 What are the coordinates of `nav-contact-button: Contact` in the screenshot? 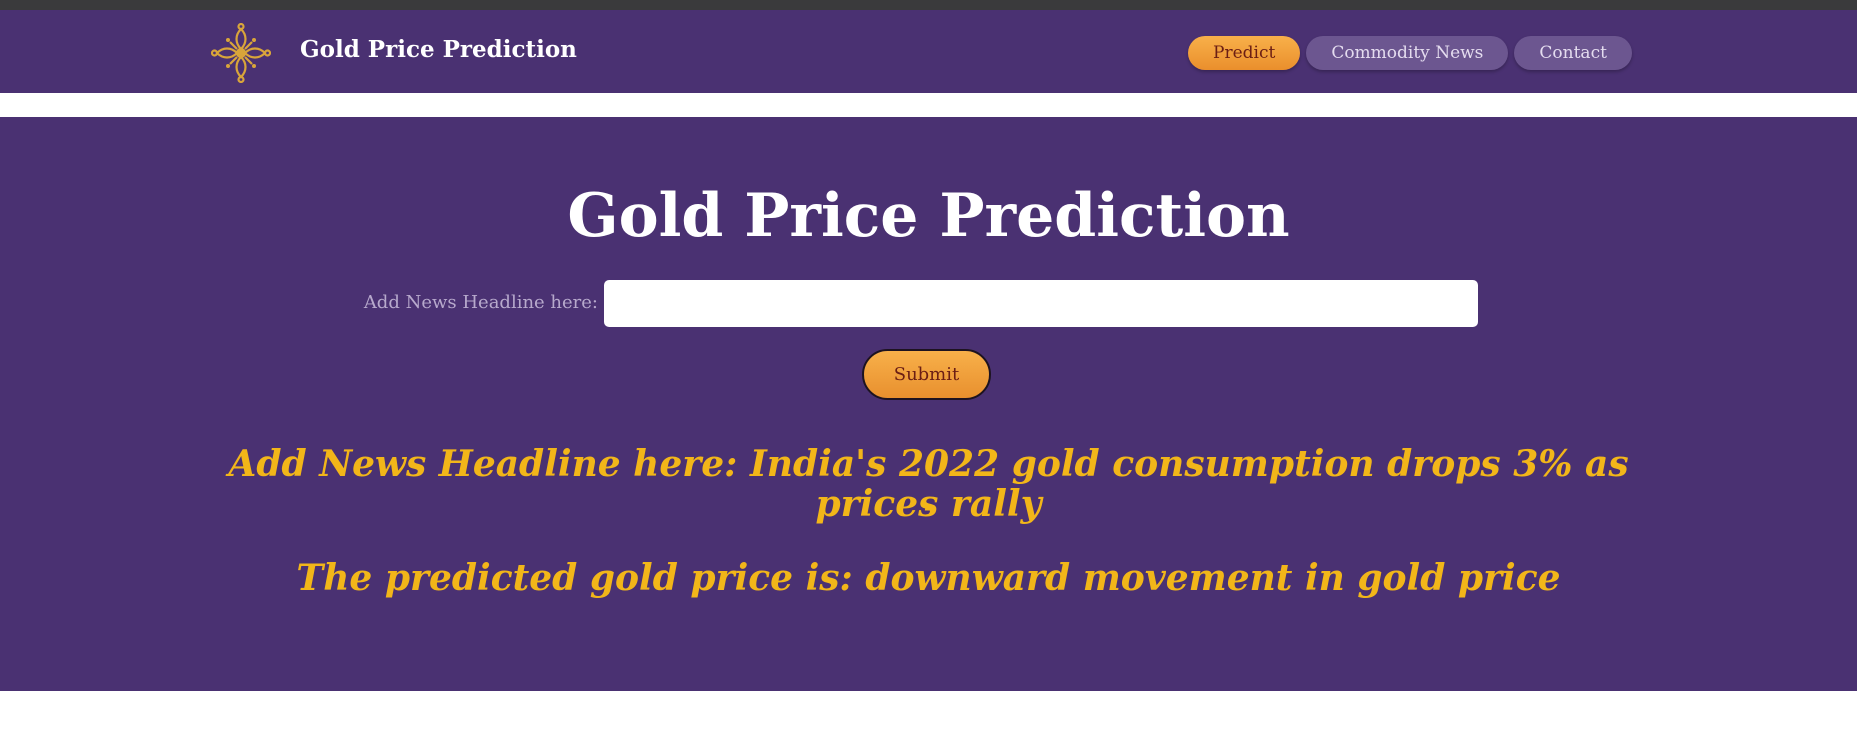 It's located at (1573, 53).